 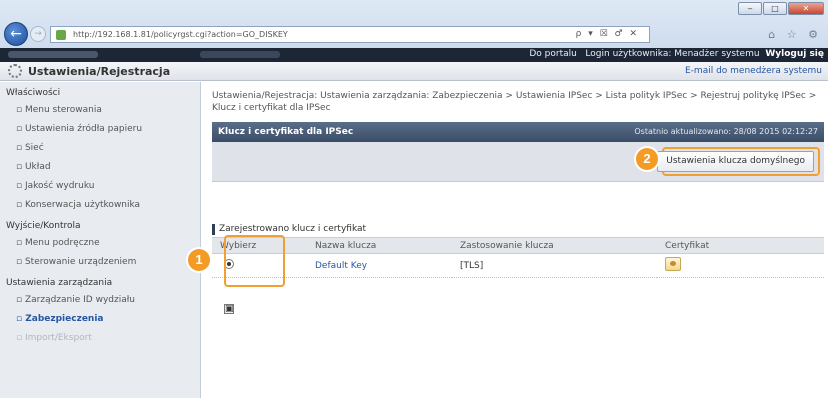 What do you see at coordinates (100, 300) in the screenshot?
I see `sidebar-item-department-id: ▫ Zarządzanie ID wydziału` at bounding box center [100, 300].